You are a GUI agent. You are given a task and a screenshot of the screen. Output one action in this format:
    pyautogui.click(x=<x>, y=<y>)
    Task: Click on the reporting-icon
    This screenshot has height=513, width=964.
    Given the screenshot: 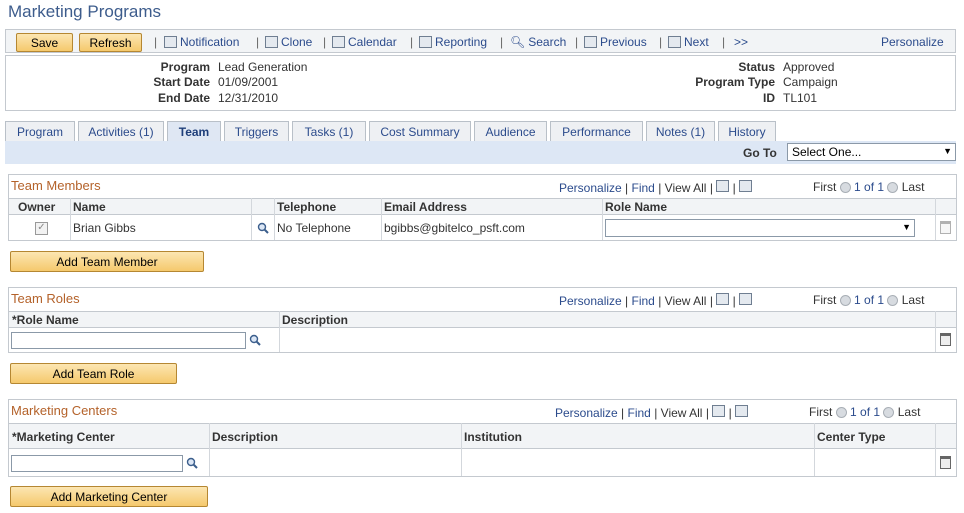 What is the action you would take?
    pyautogui.click(x=425, y=42)
    